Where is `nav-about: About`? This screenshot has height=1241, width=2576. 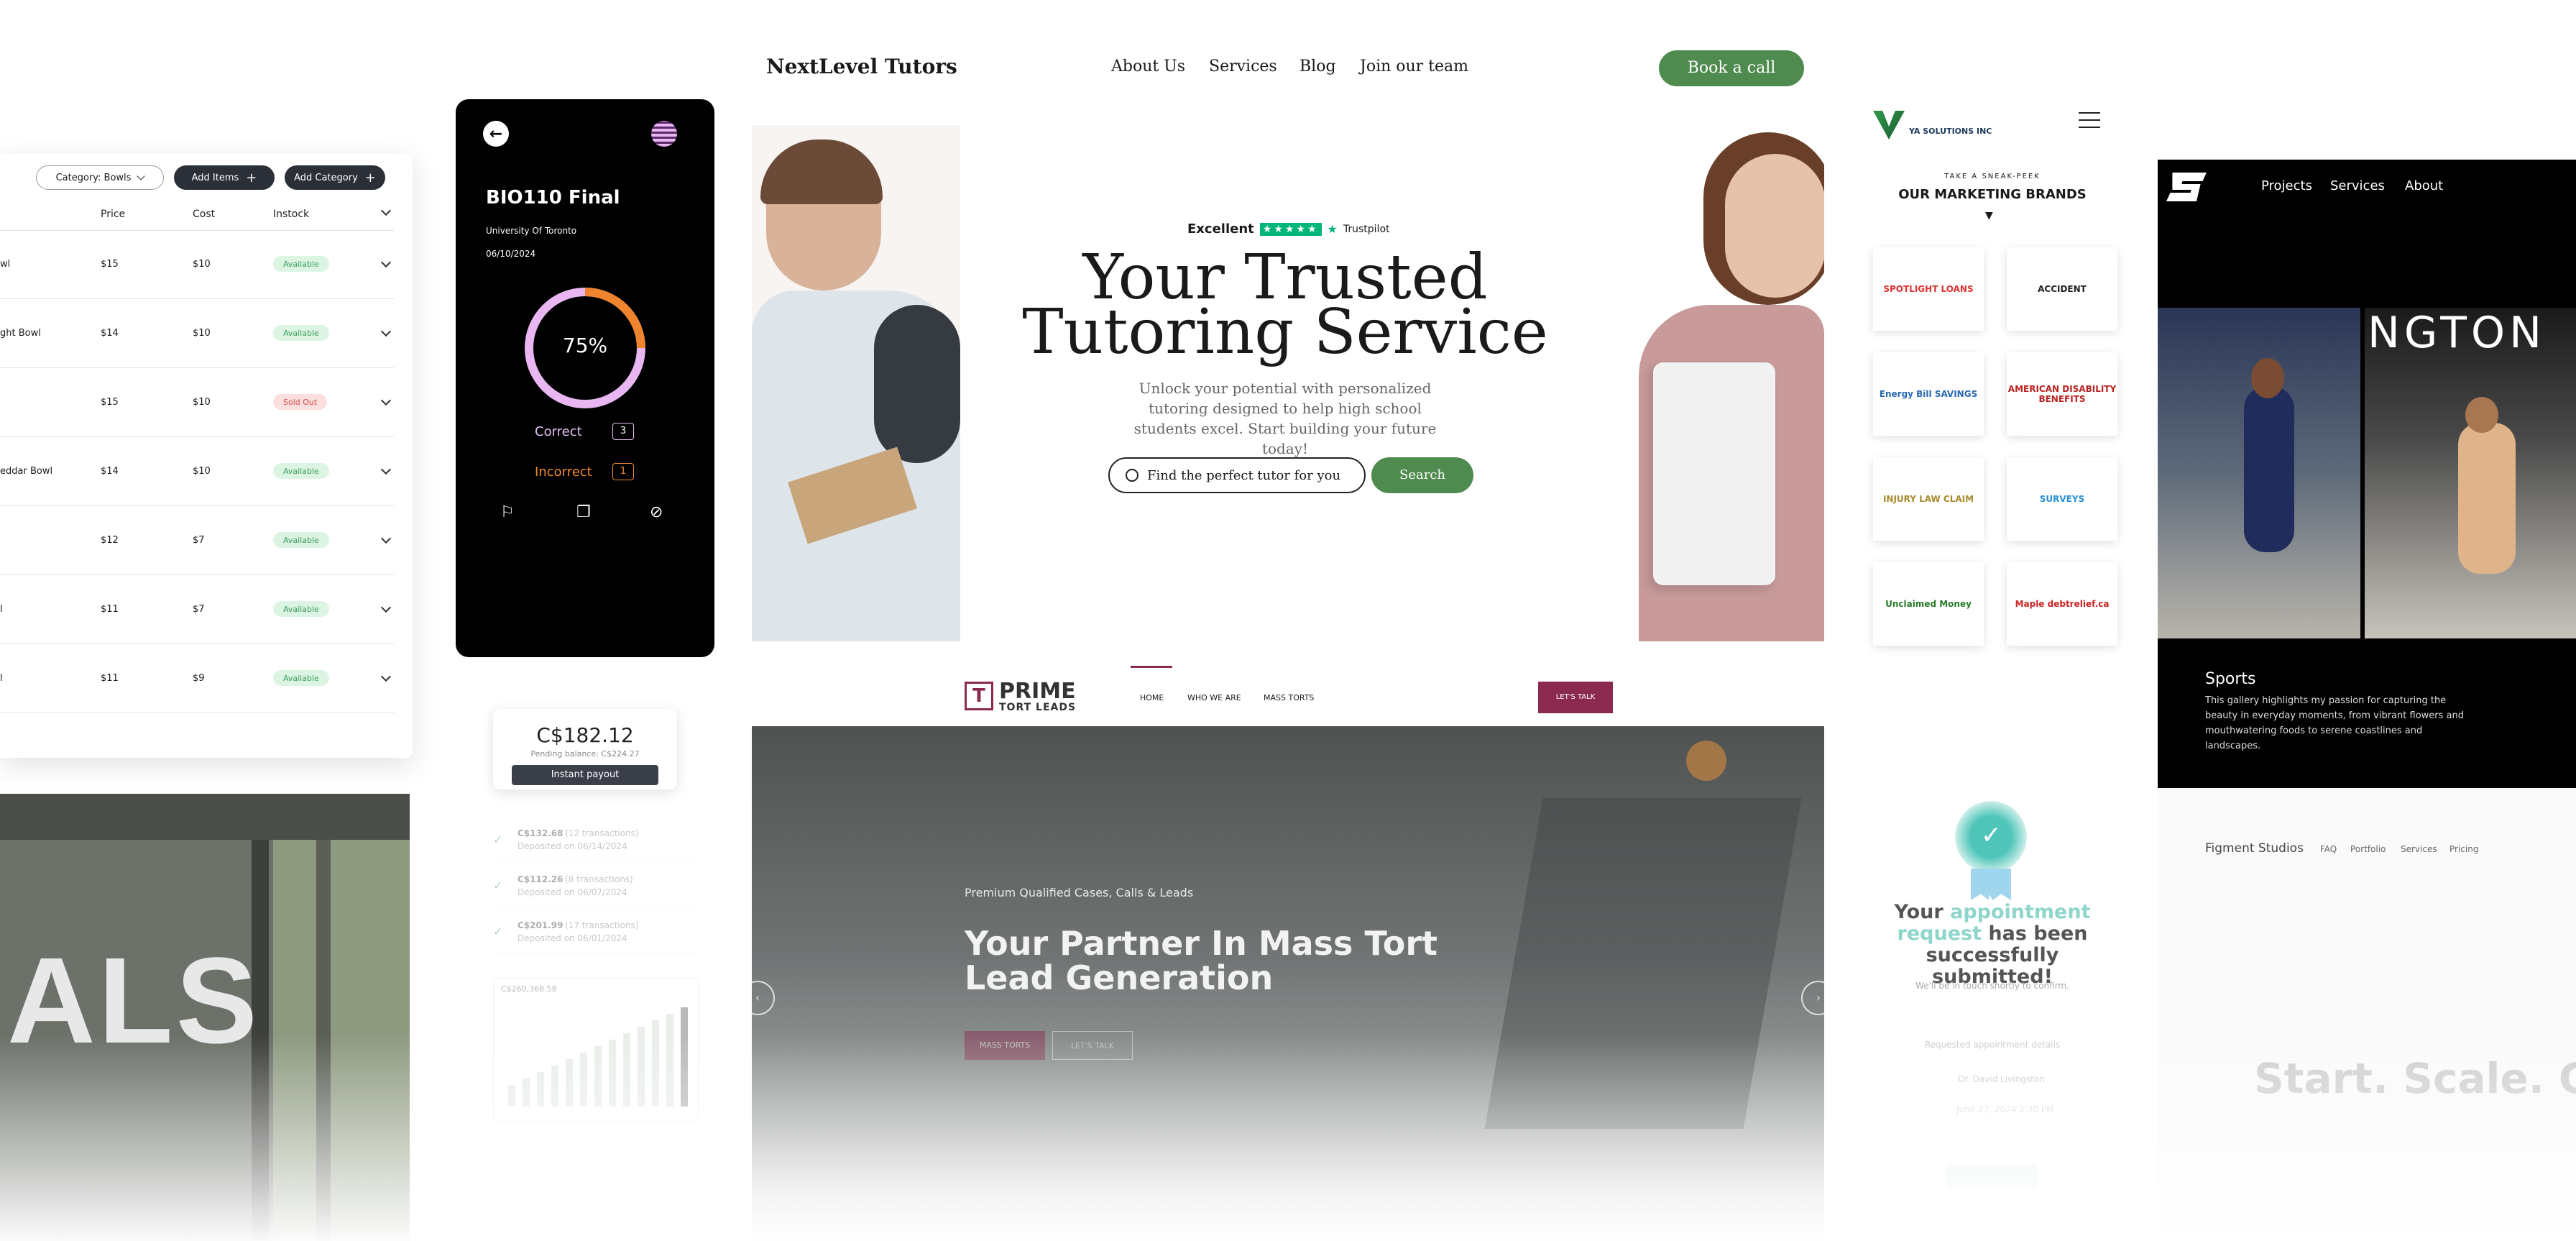
nav-about: About is located at coordinates (2424, 185).